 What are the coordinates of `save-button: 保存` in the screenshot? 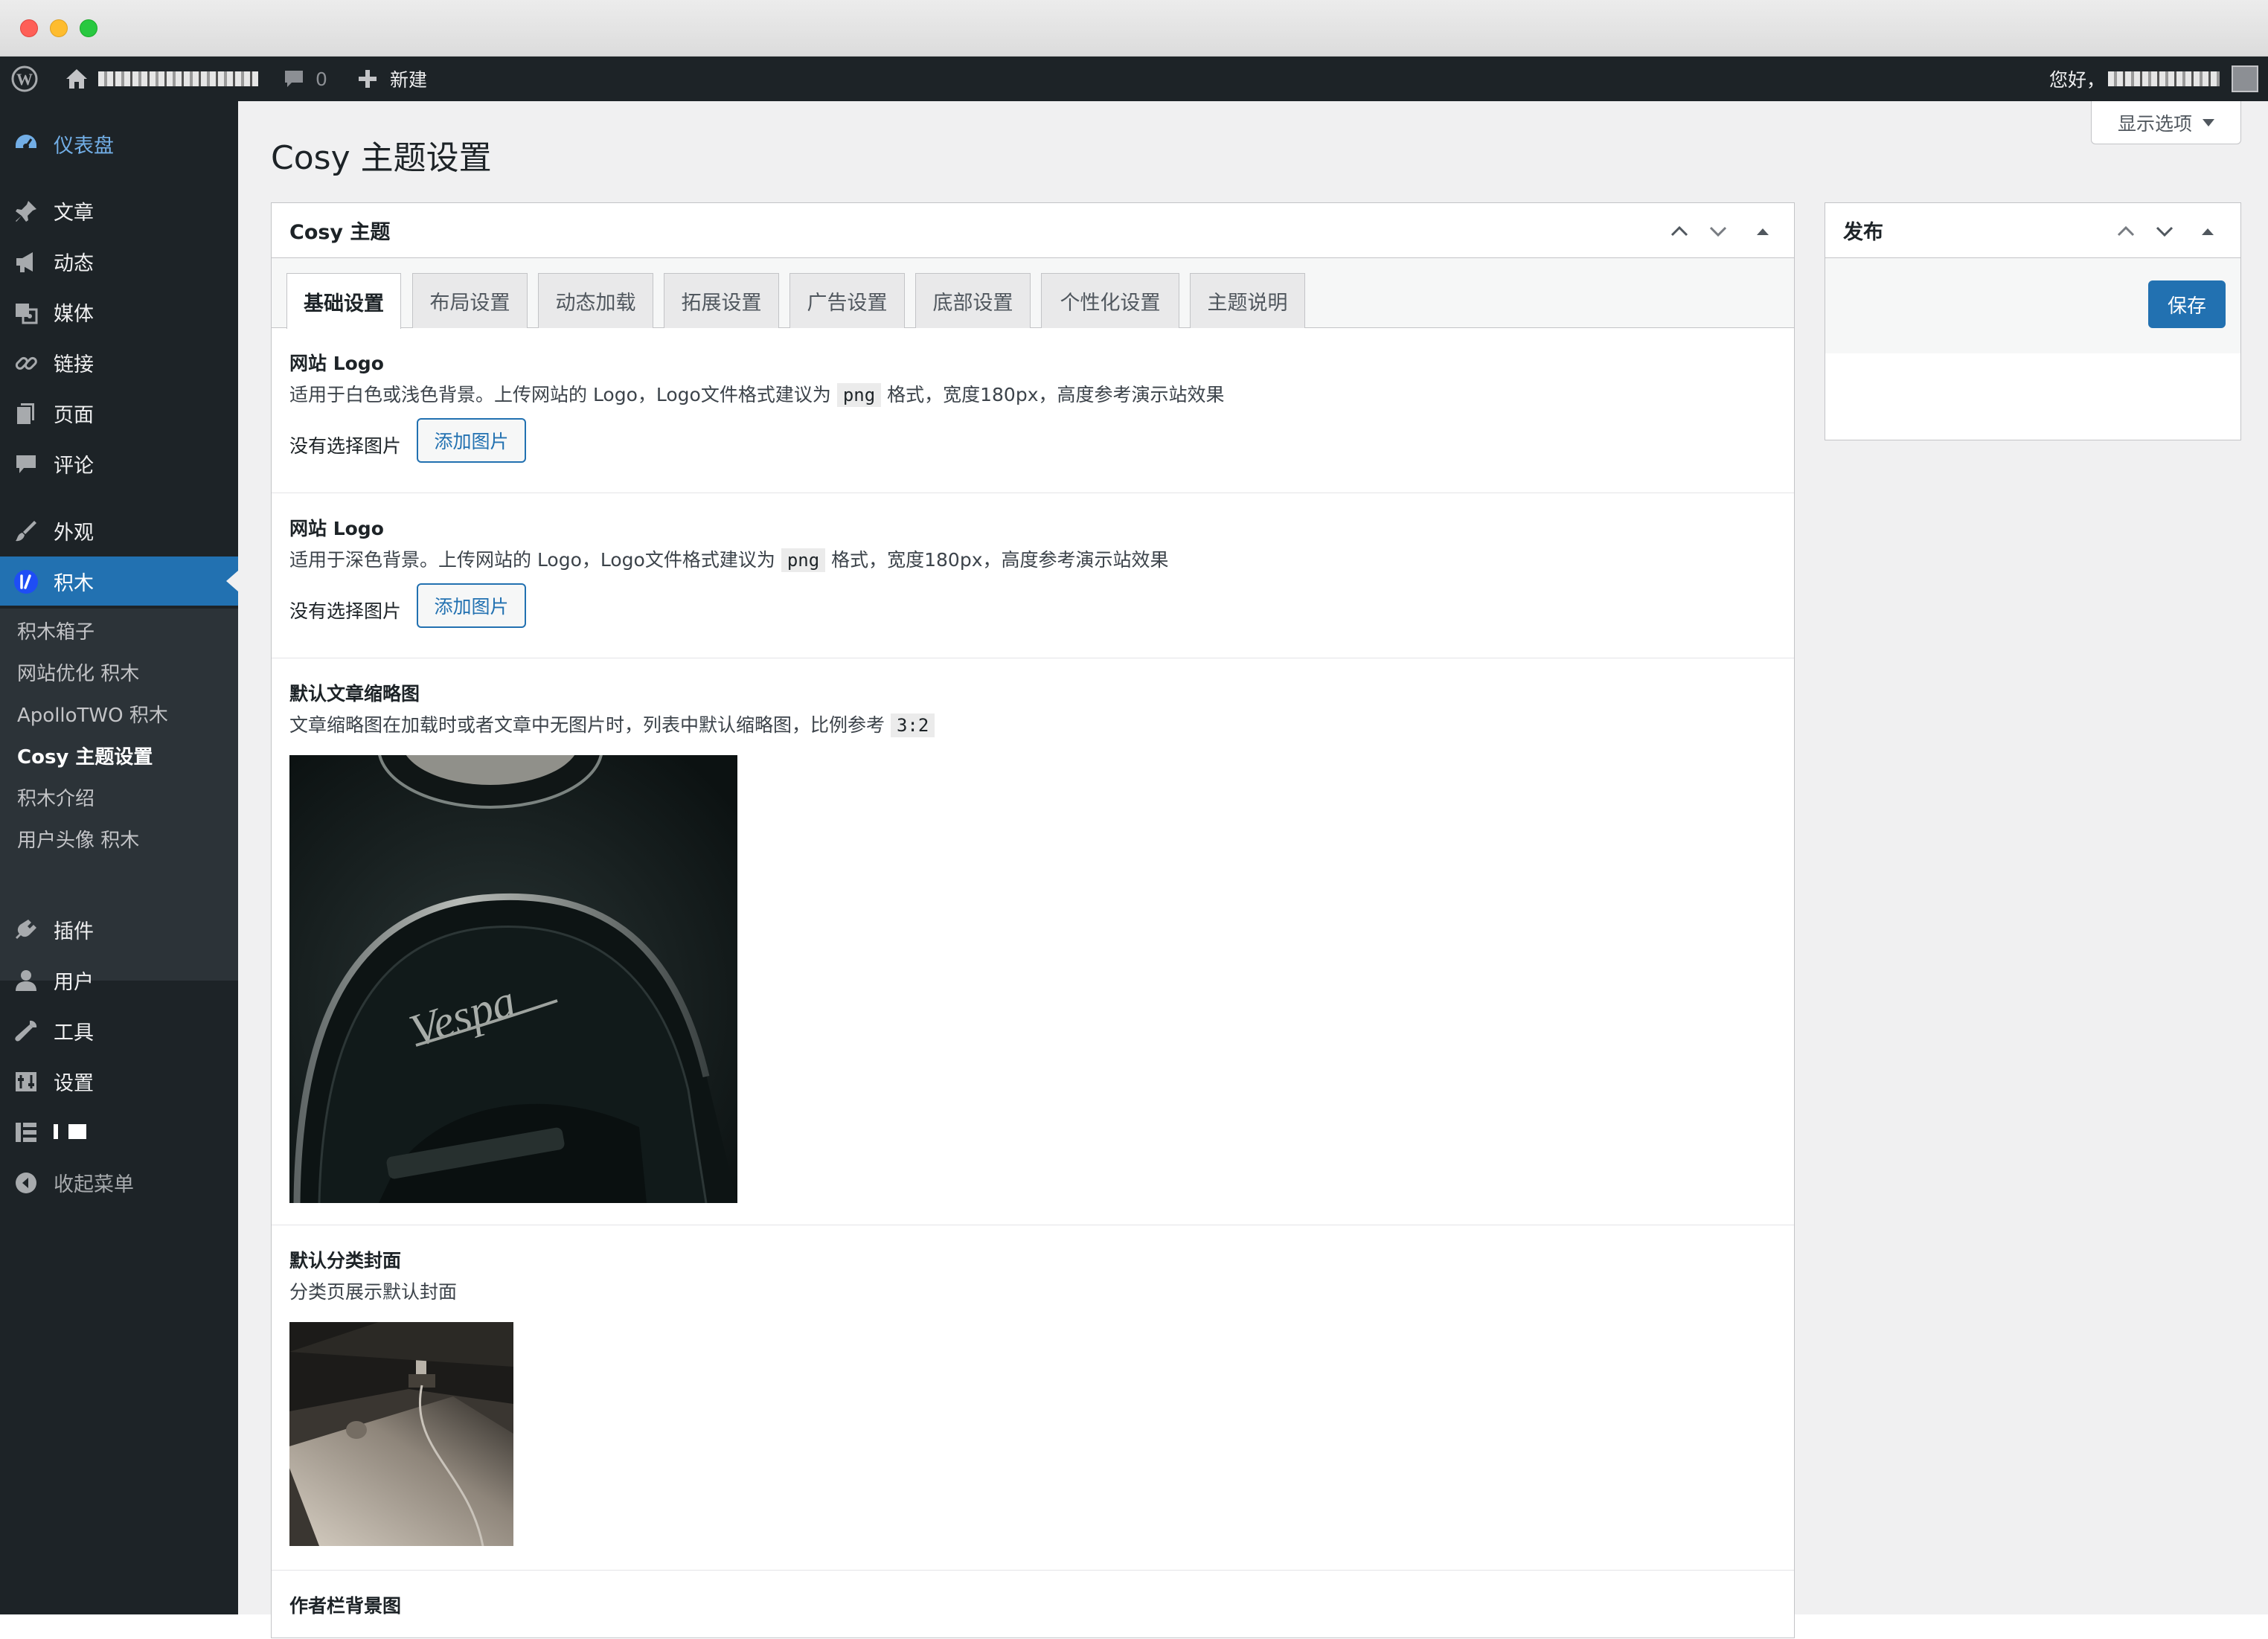 It's located at (2187, 304).